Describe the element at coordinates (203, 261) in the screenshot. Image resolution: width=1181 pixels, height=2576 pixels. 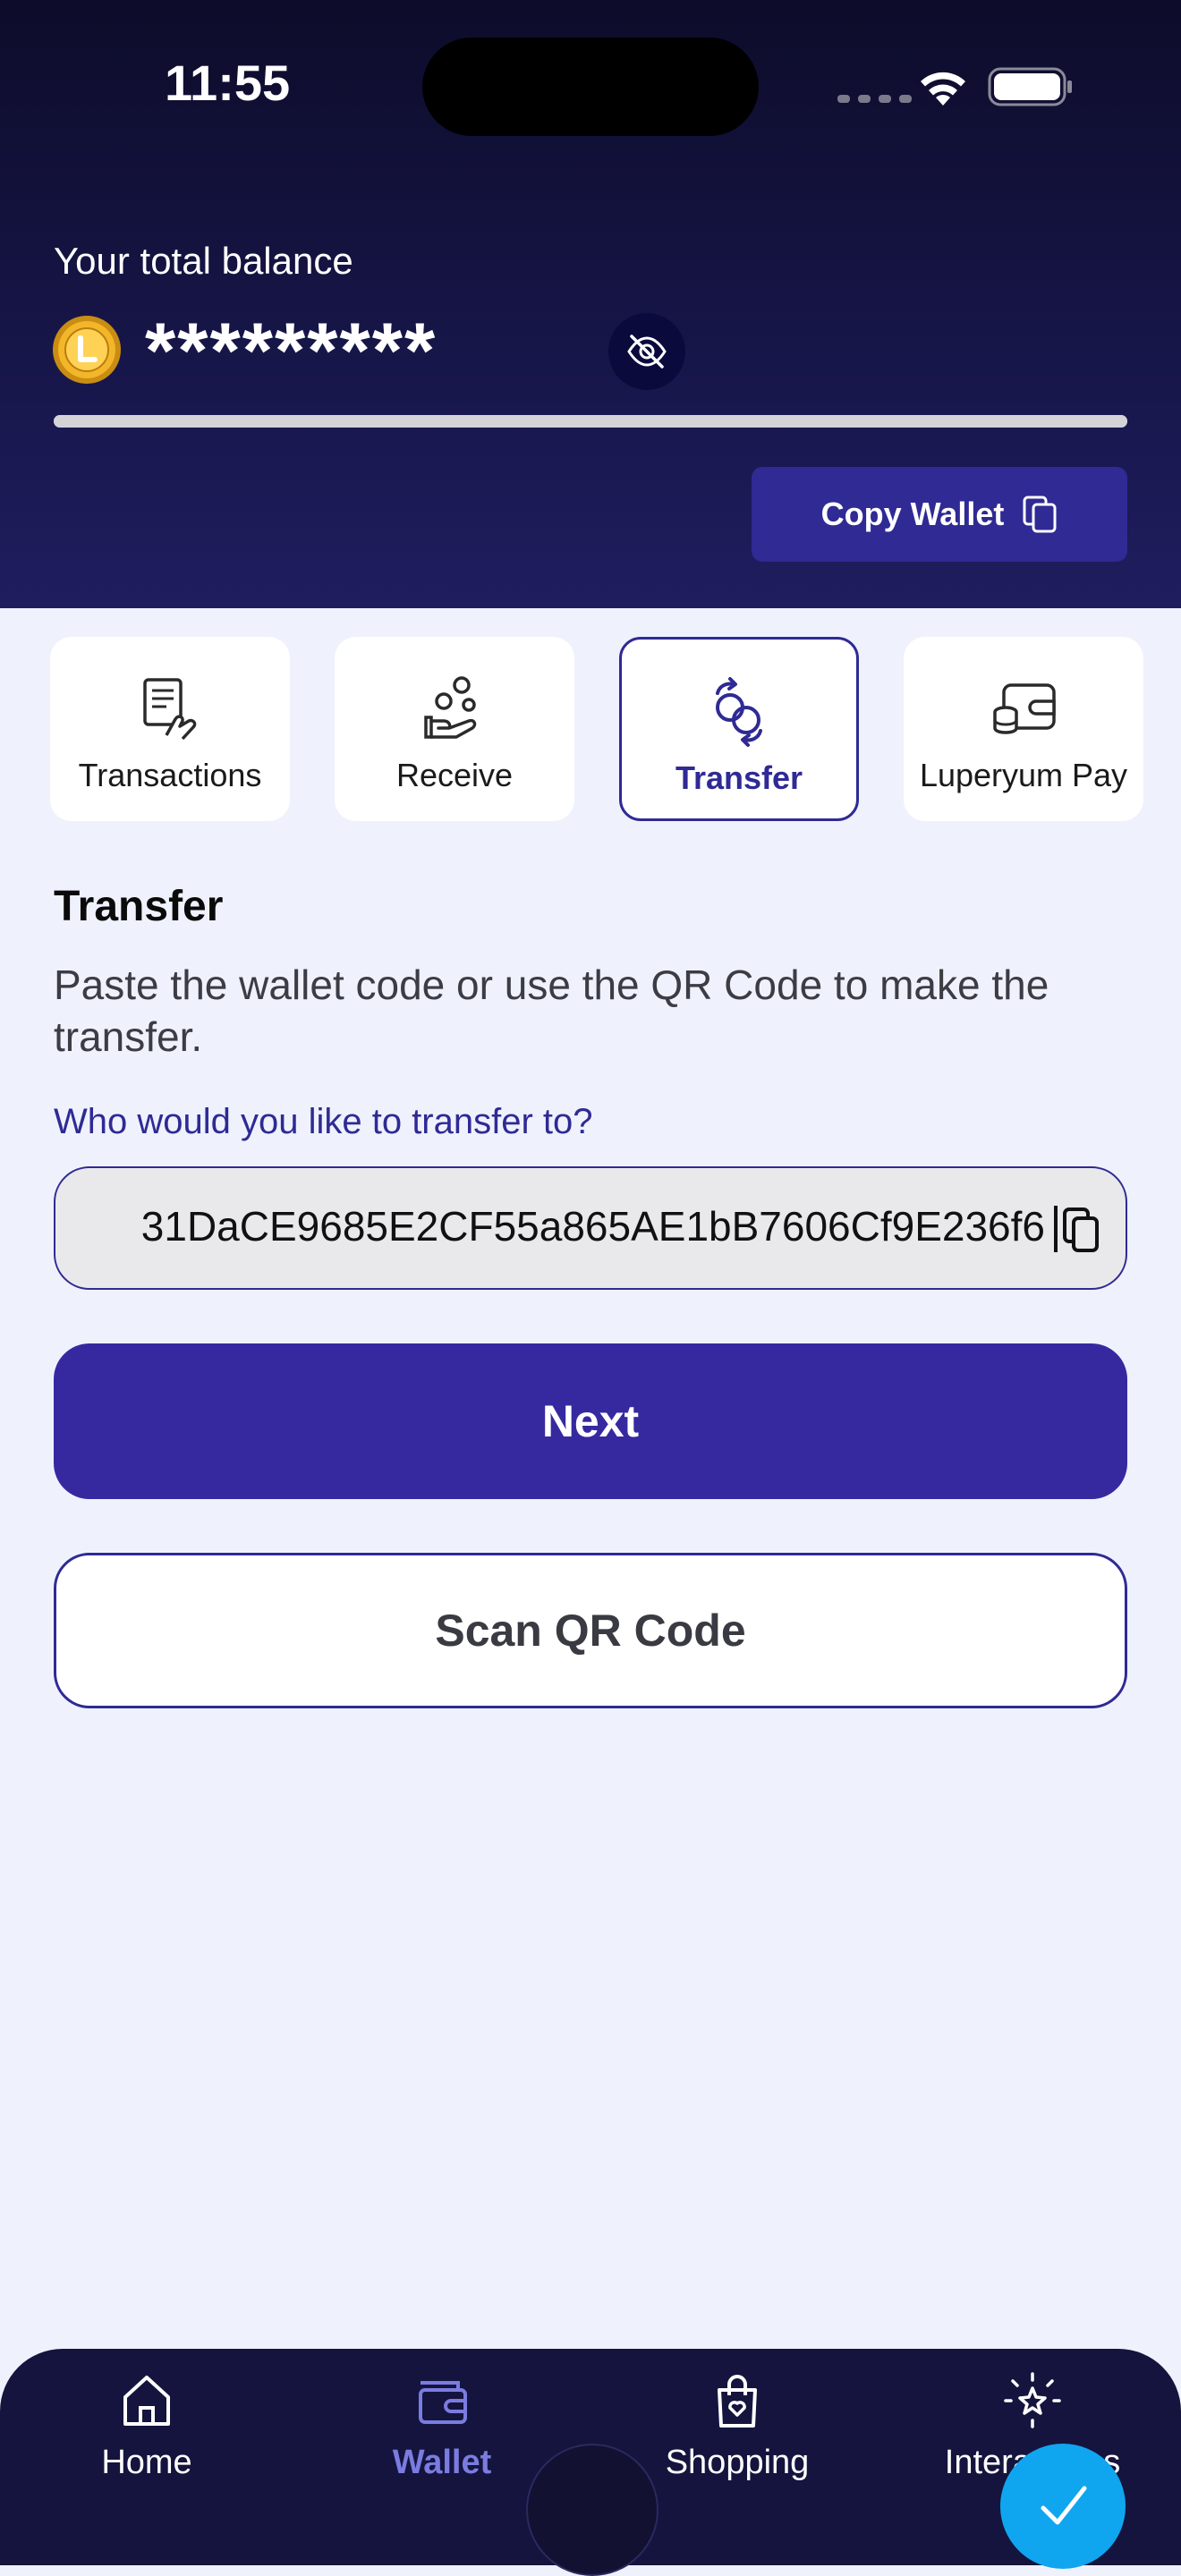
I see `balance-label: Your total balance` at that location.